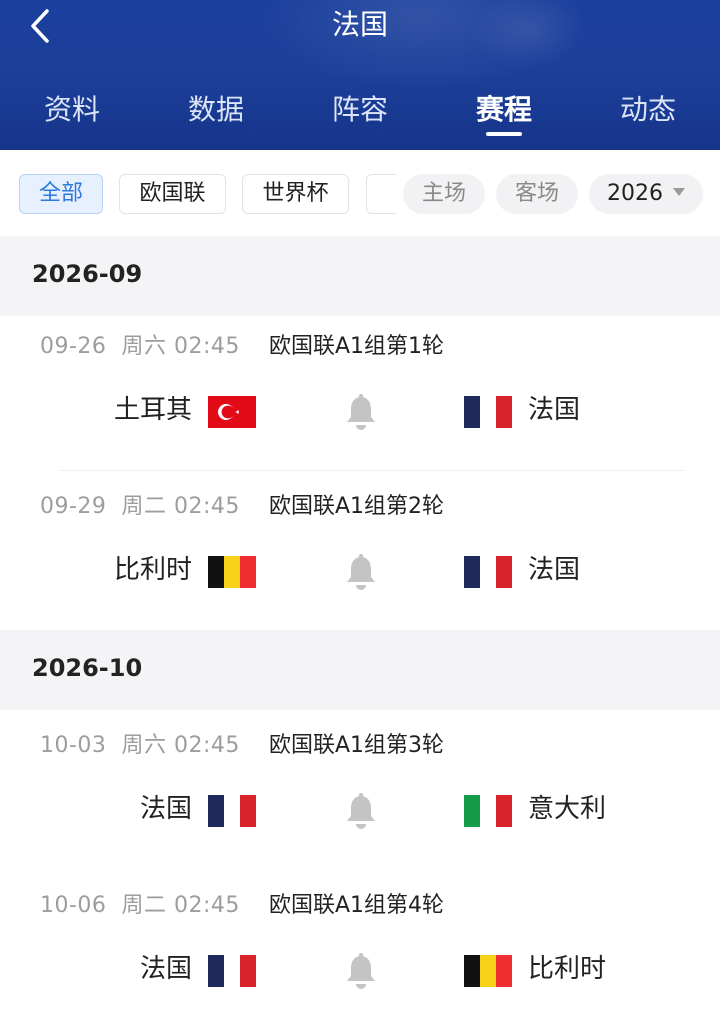 This screenshot has width=720, height=1020. I want to click on month-header: 2026-09, so click(360, 276).